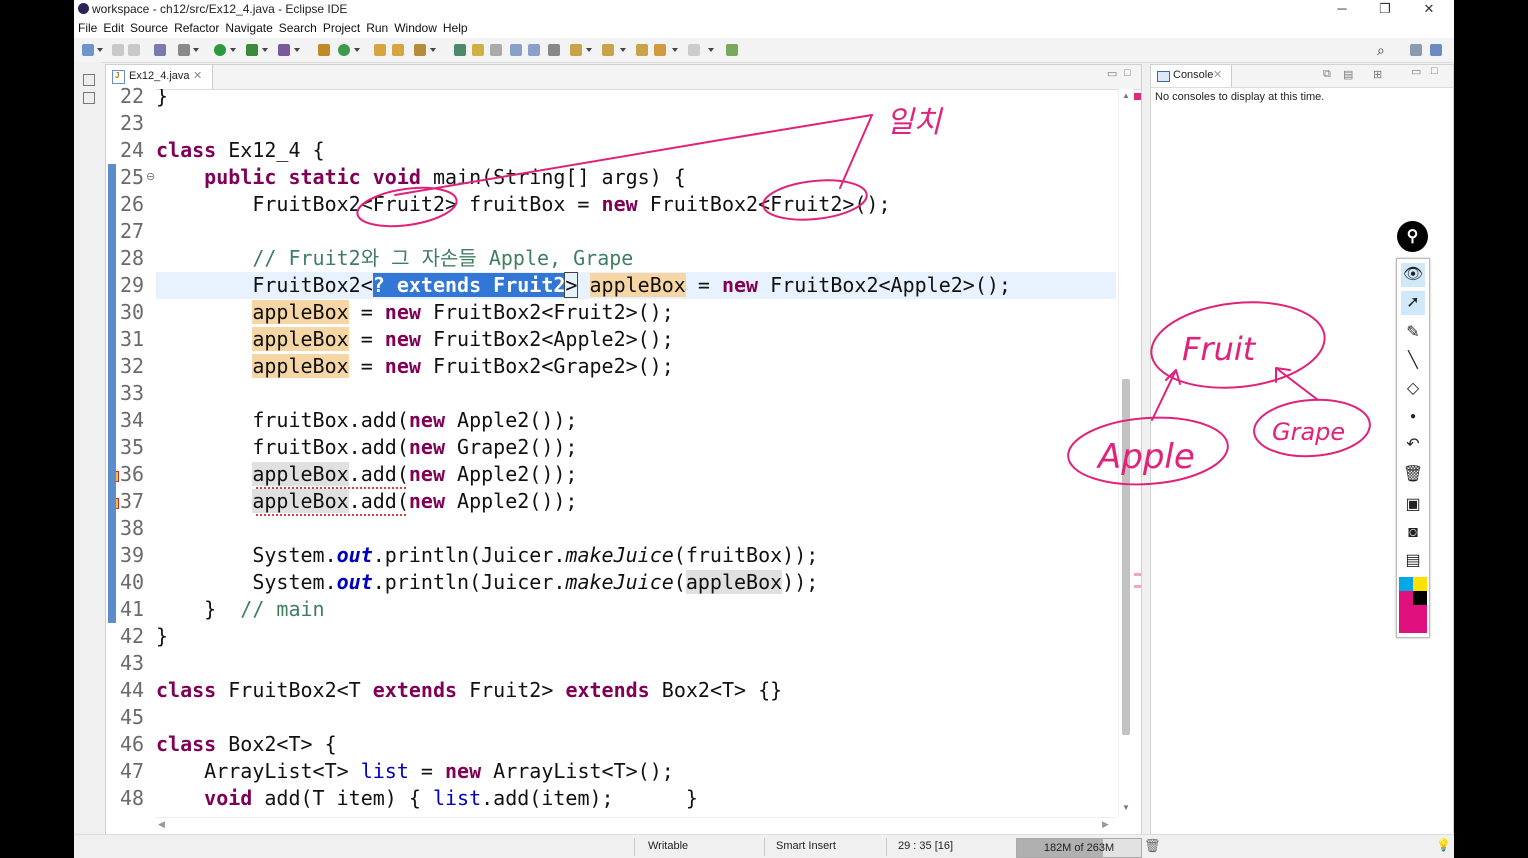  I want to click on open-type-icon, so click(380, 50).